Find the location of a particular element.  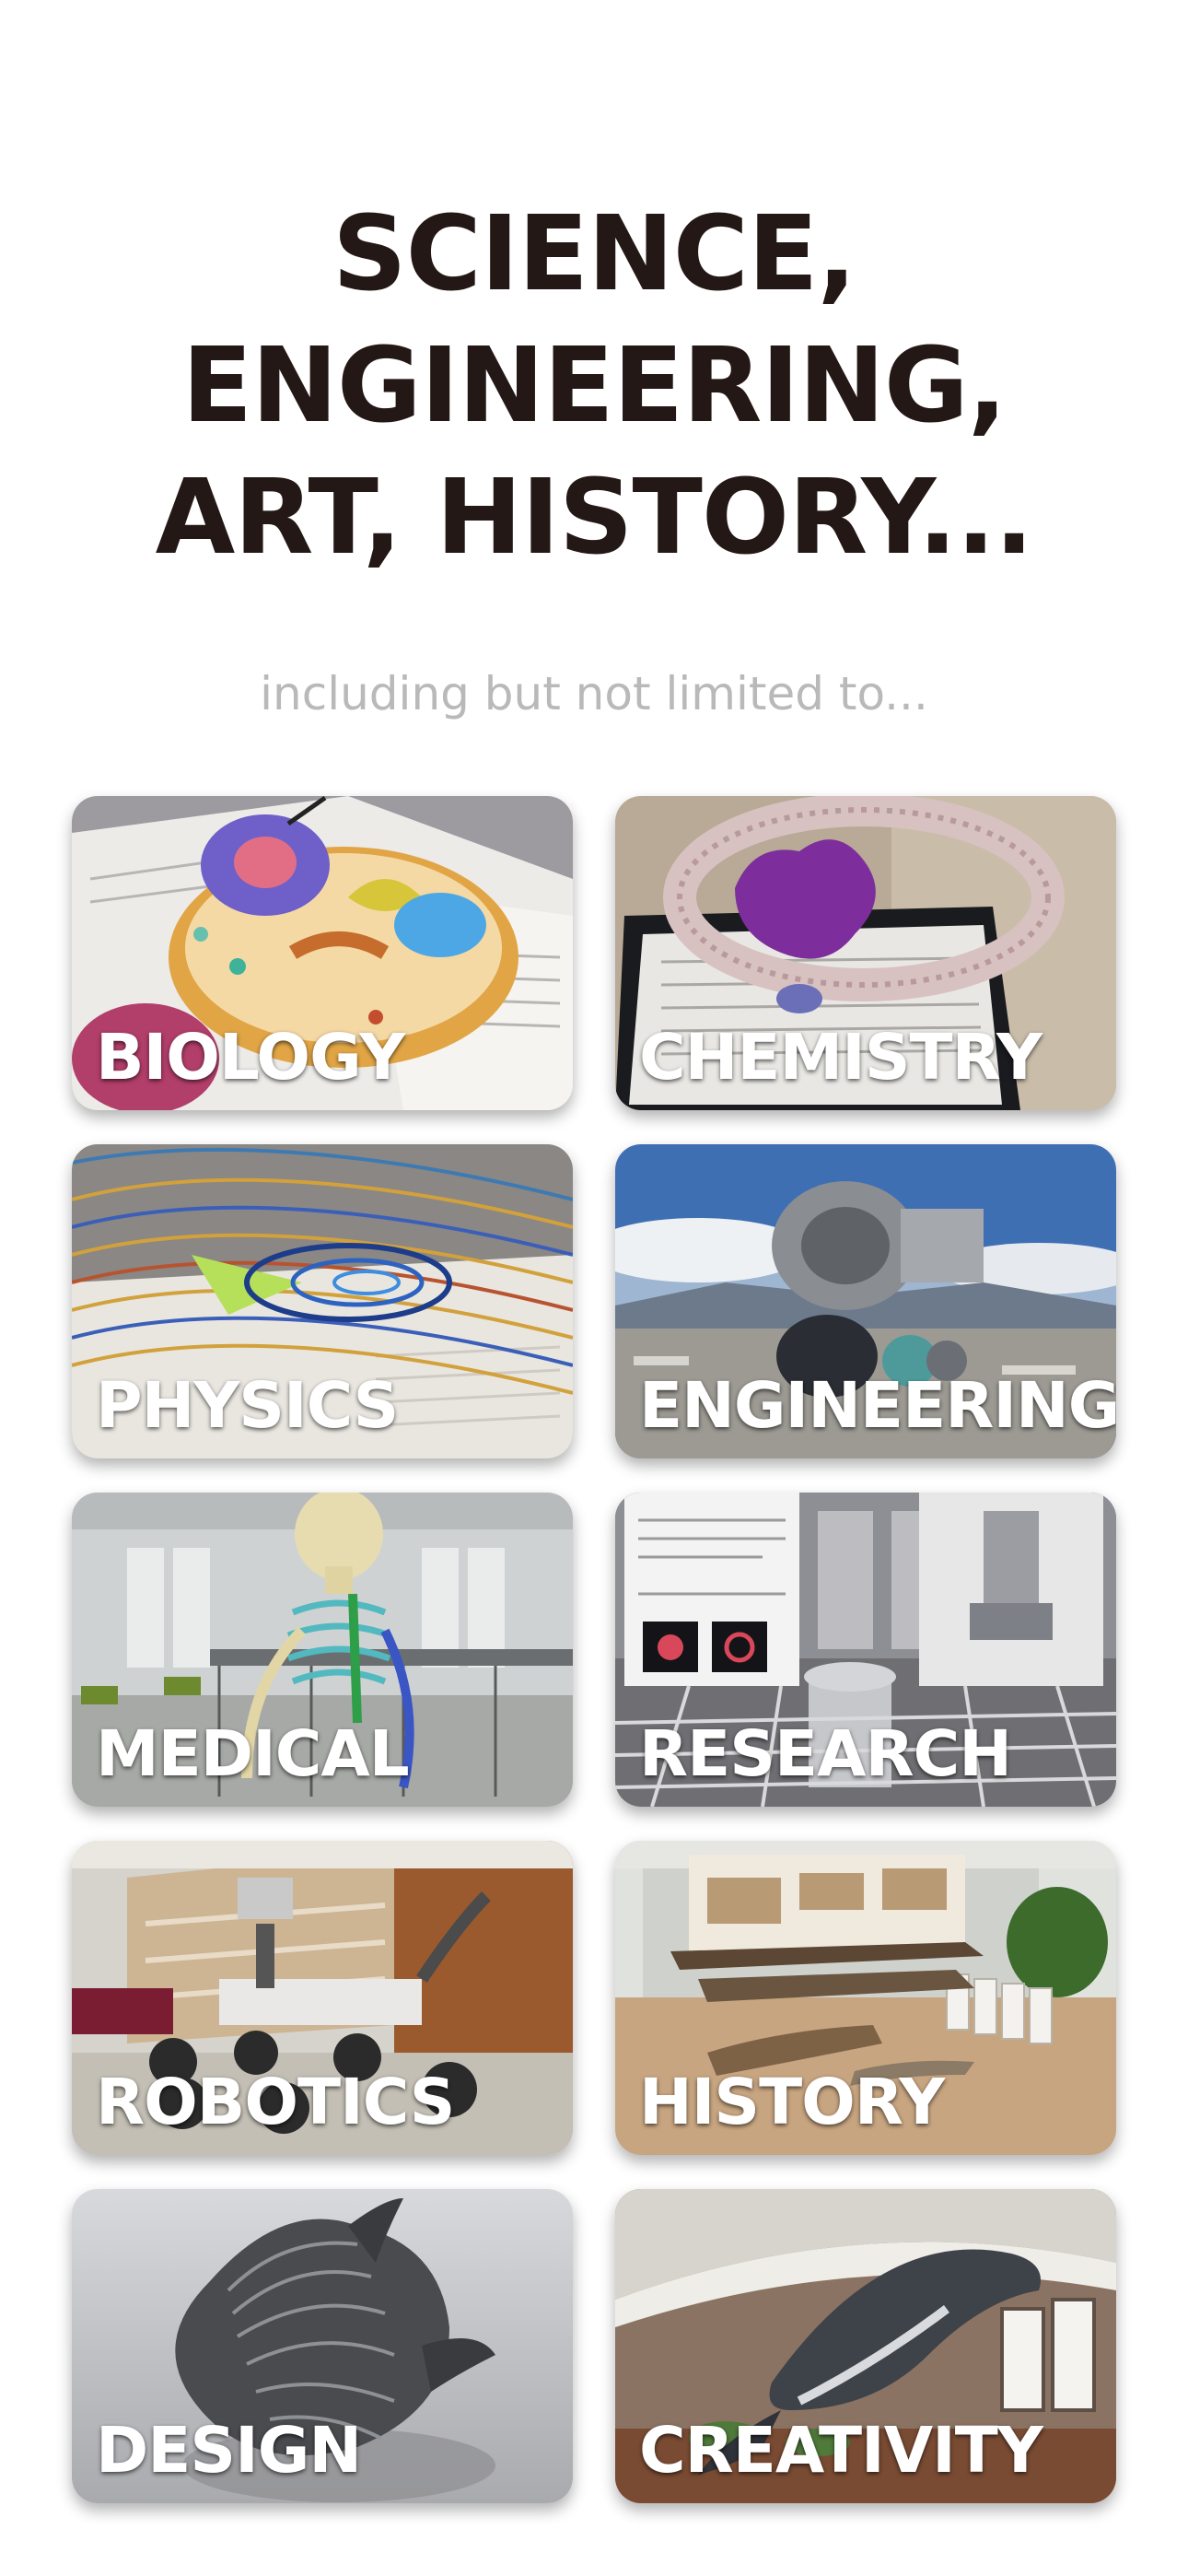

category-card-creativity: CREATIVITY is located at coordinates (865, 2346).